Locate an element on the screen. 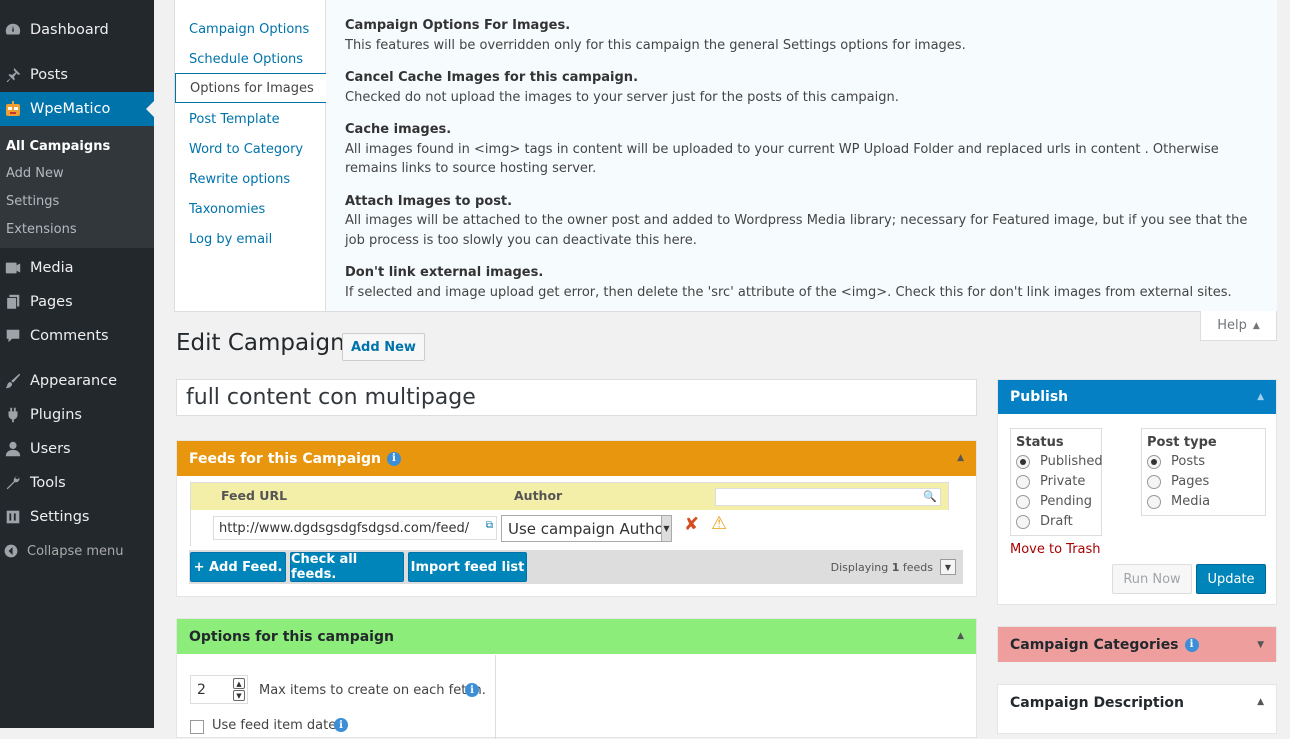  menu-tools: Tools is located at coordinates (77, 483).